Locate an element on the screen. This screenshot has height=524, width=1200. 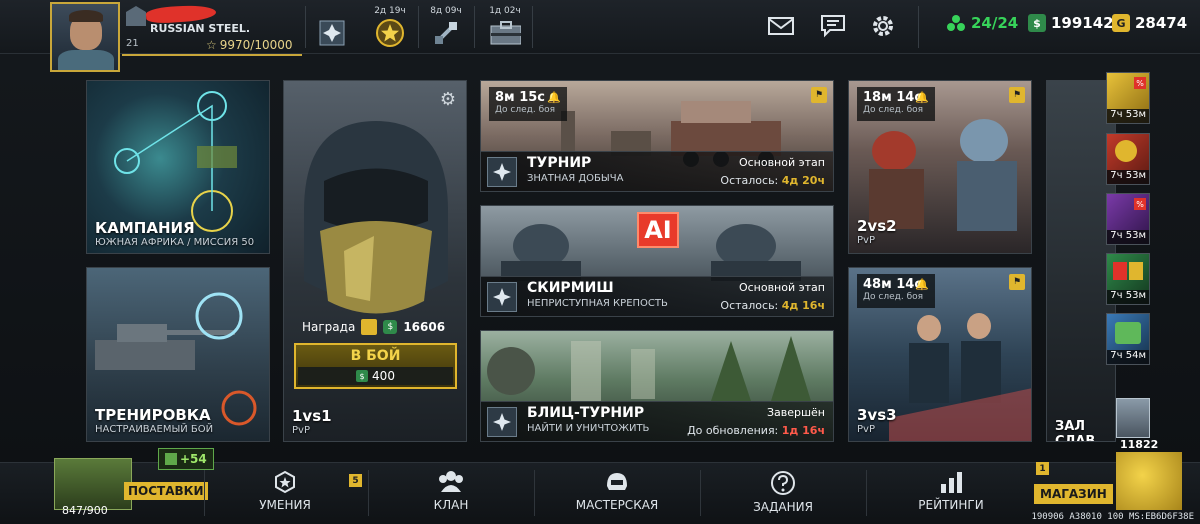
medal-offer: 7ч 53м is located at coordinates (1128, 159).